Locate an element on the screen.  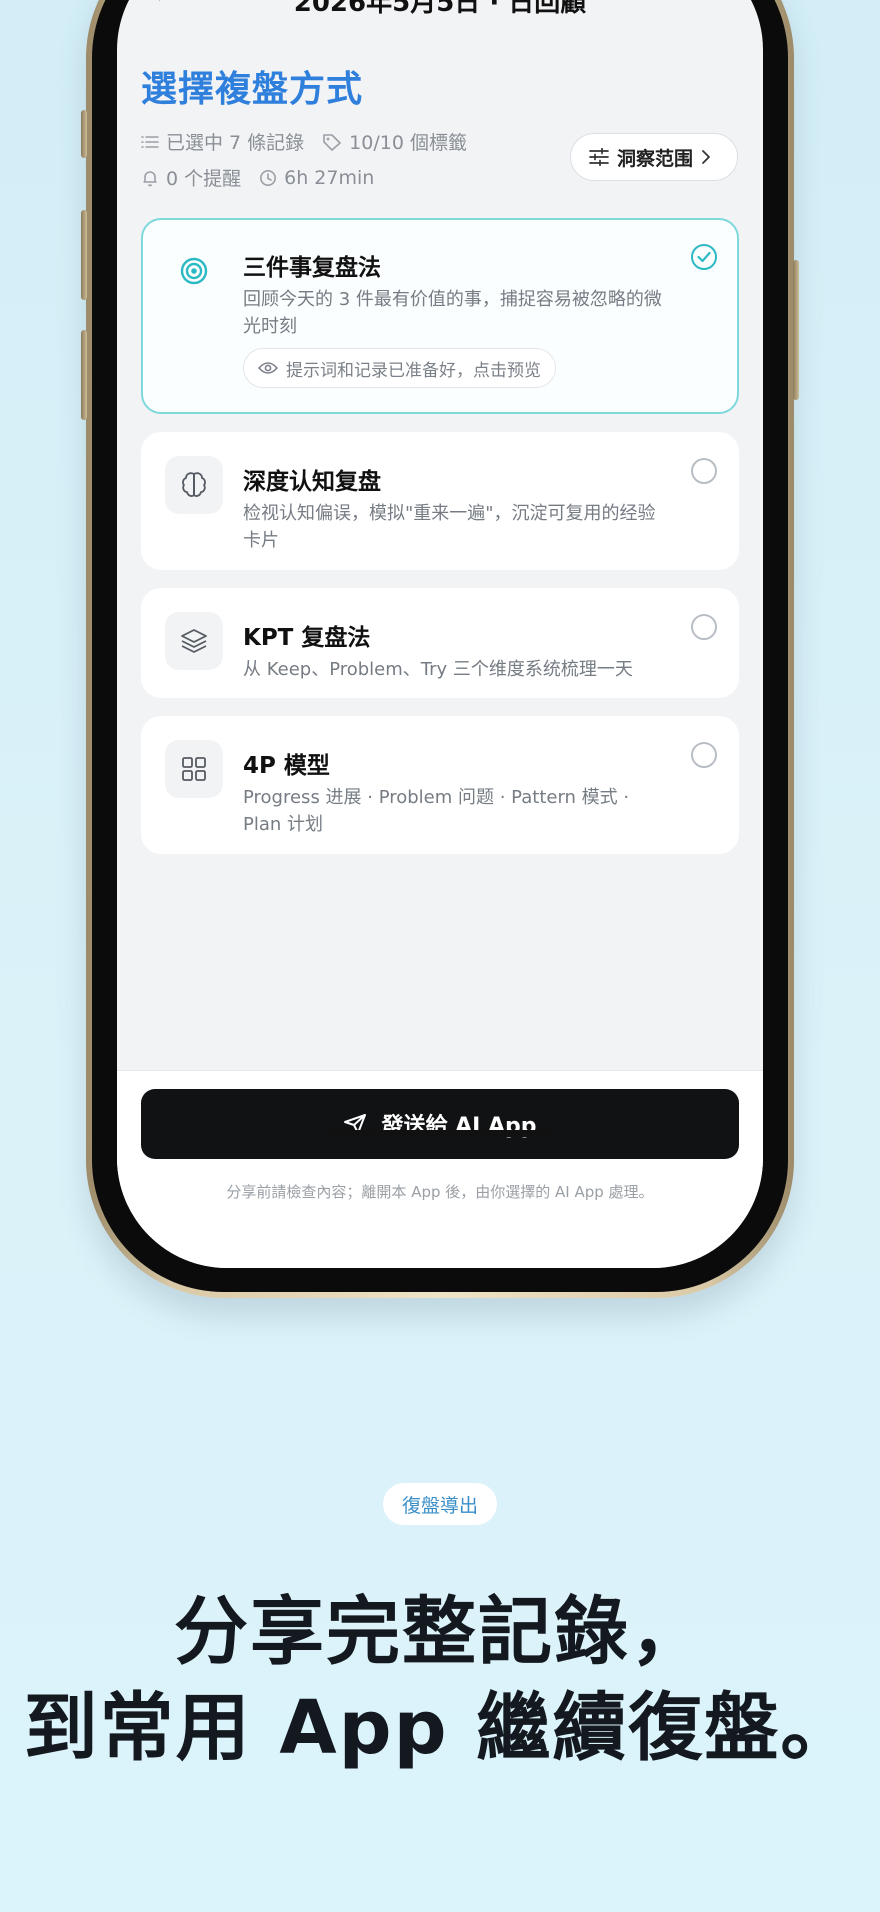
meta-row-1: 已選中 7 條記錄 10/10 個標籤 is located at coordinates (313, 141).